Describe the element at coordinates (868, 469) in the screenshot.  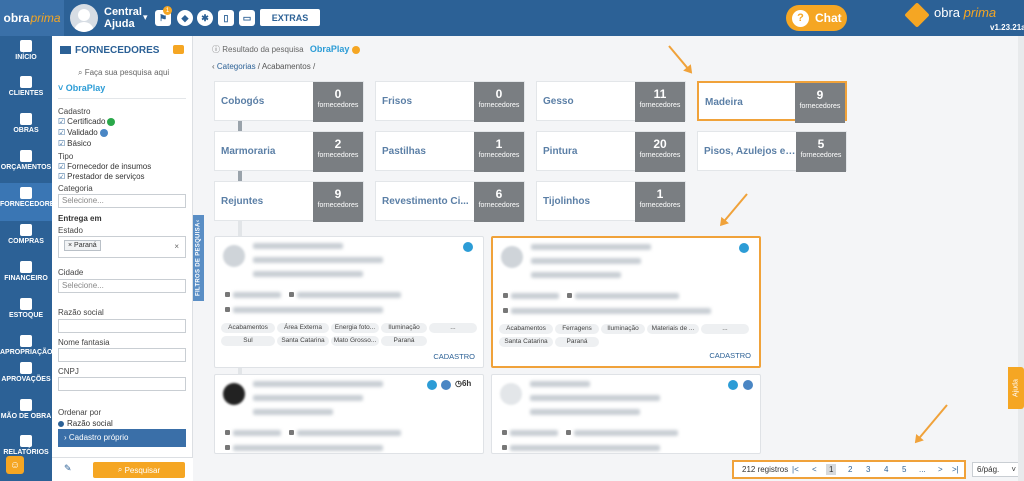
I see `page-3: 3` at that location.